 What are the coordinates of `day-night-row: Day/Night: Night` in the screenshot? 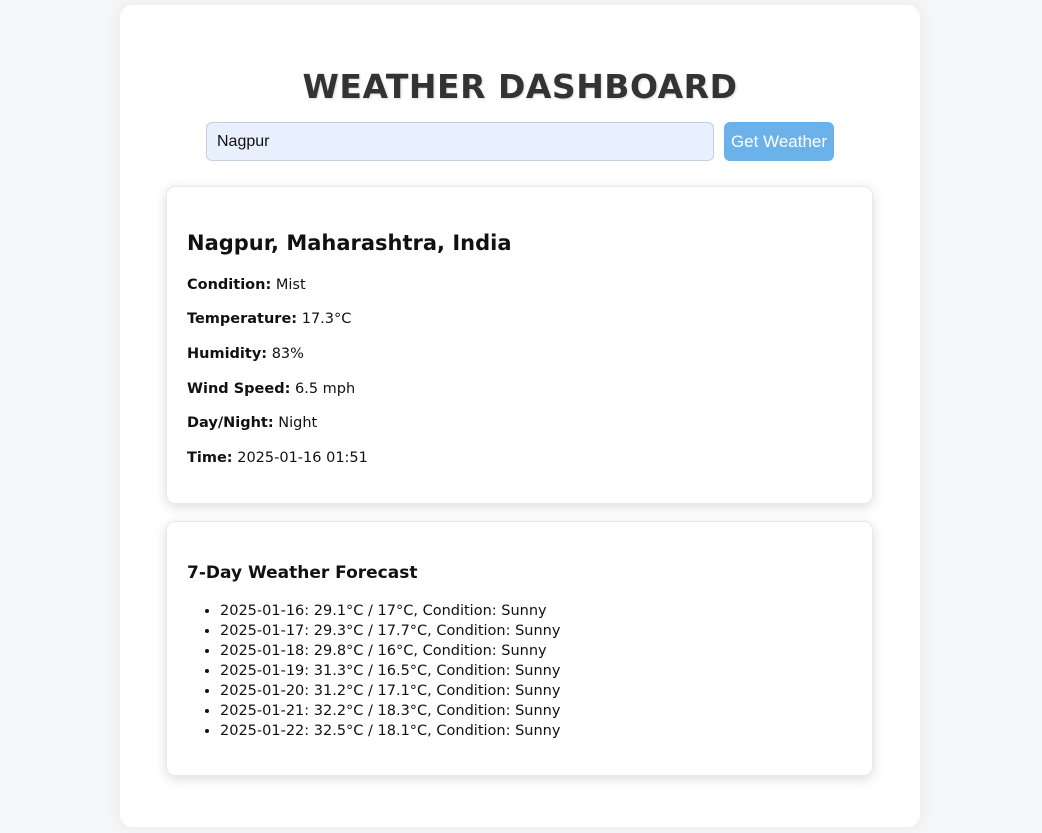 It's located at (252, 423).